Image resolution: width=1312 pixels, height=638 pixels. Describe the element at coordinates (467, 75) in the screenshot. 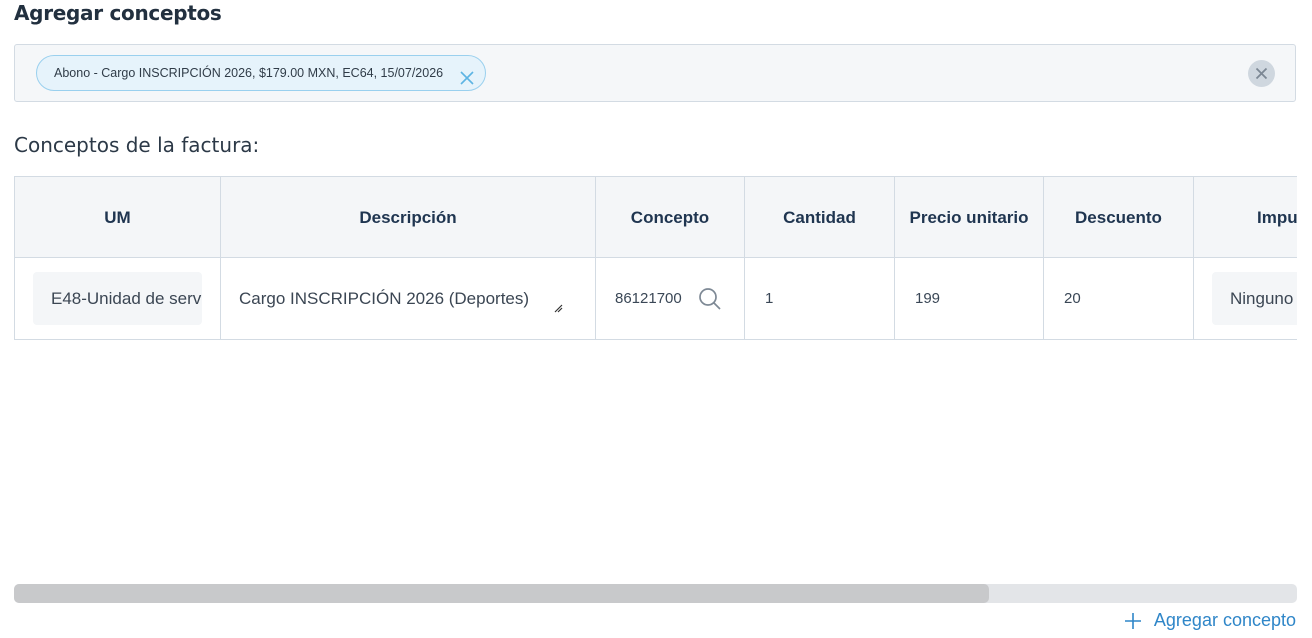

I see `close-icon` at that location.